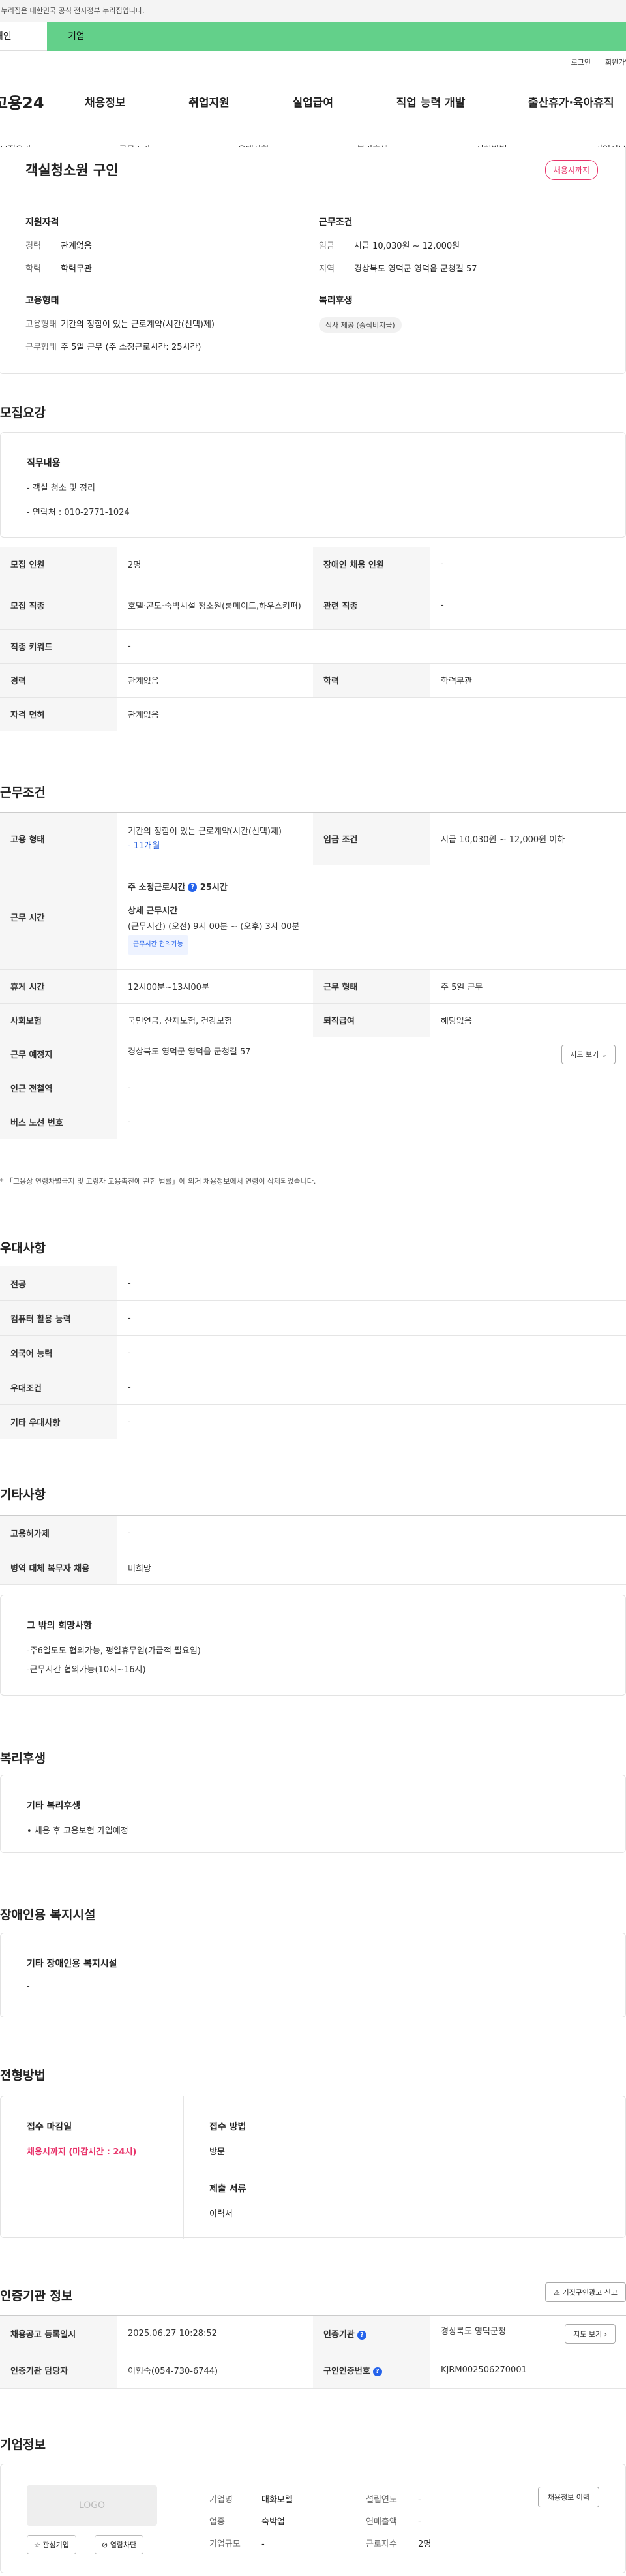 The width and height of the screenshot is (626, 2576). I want to click on qualification-block: 지원자격 경력 관계없음 학력 학력무관, so click(58, 249).